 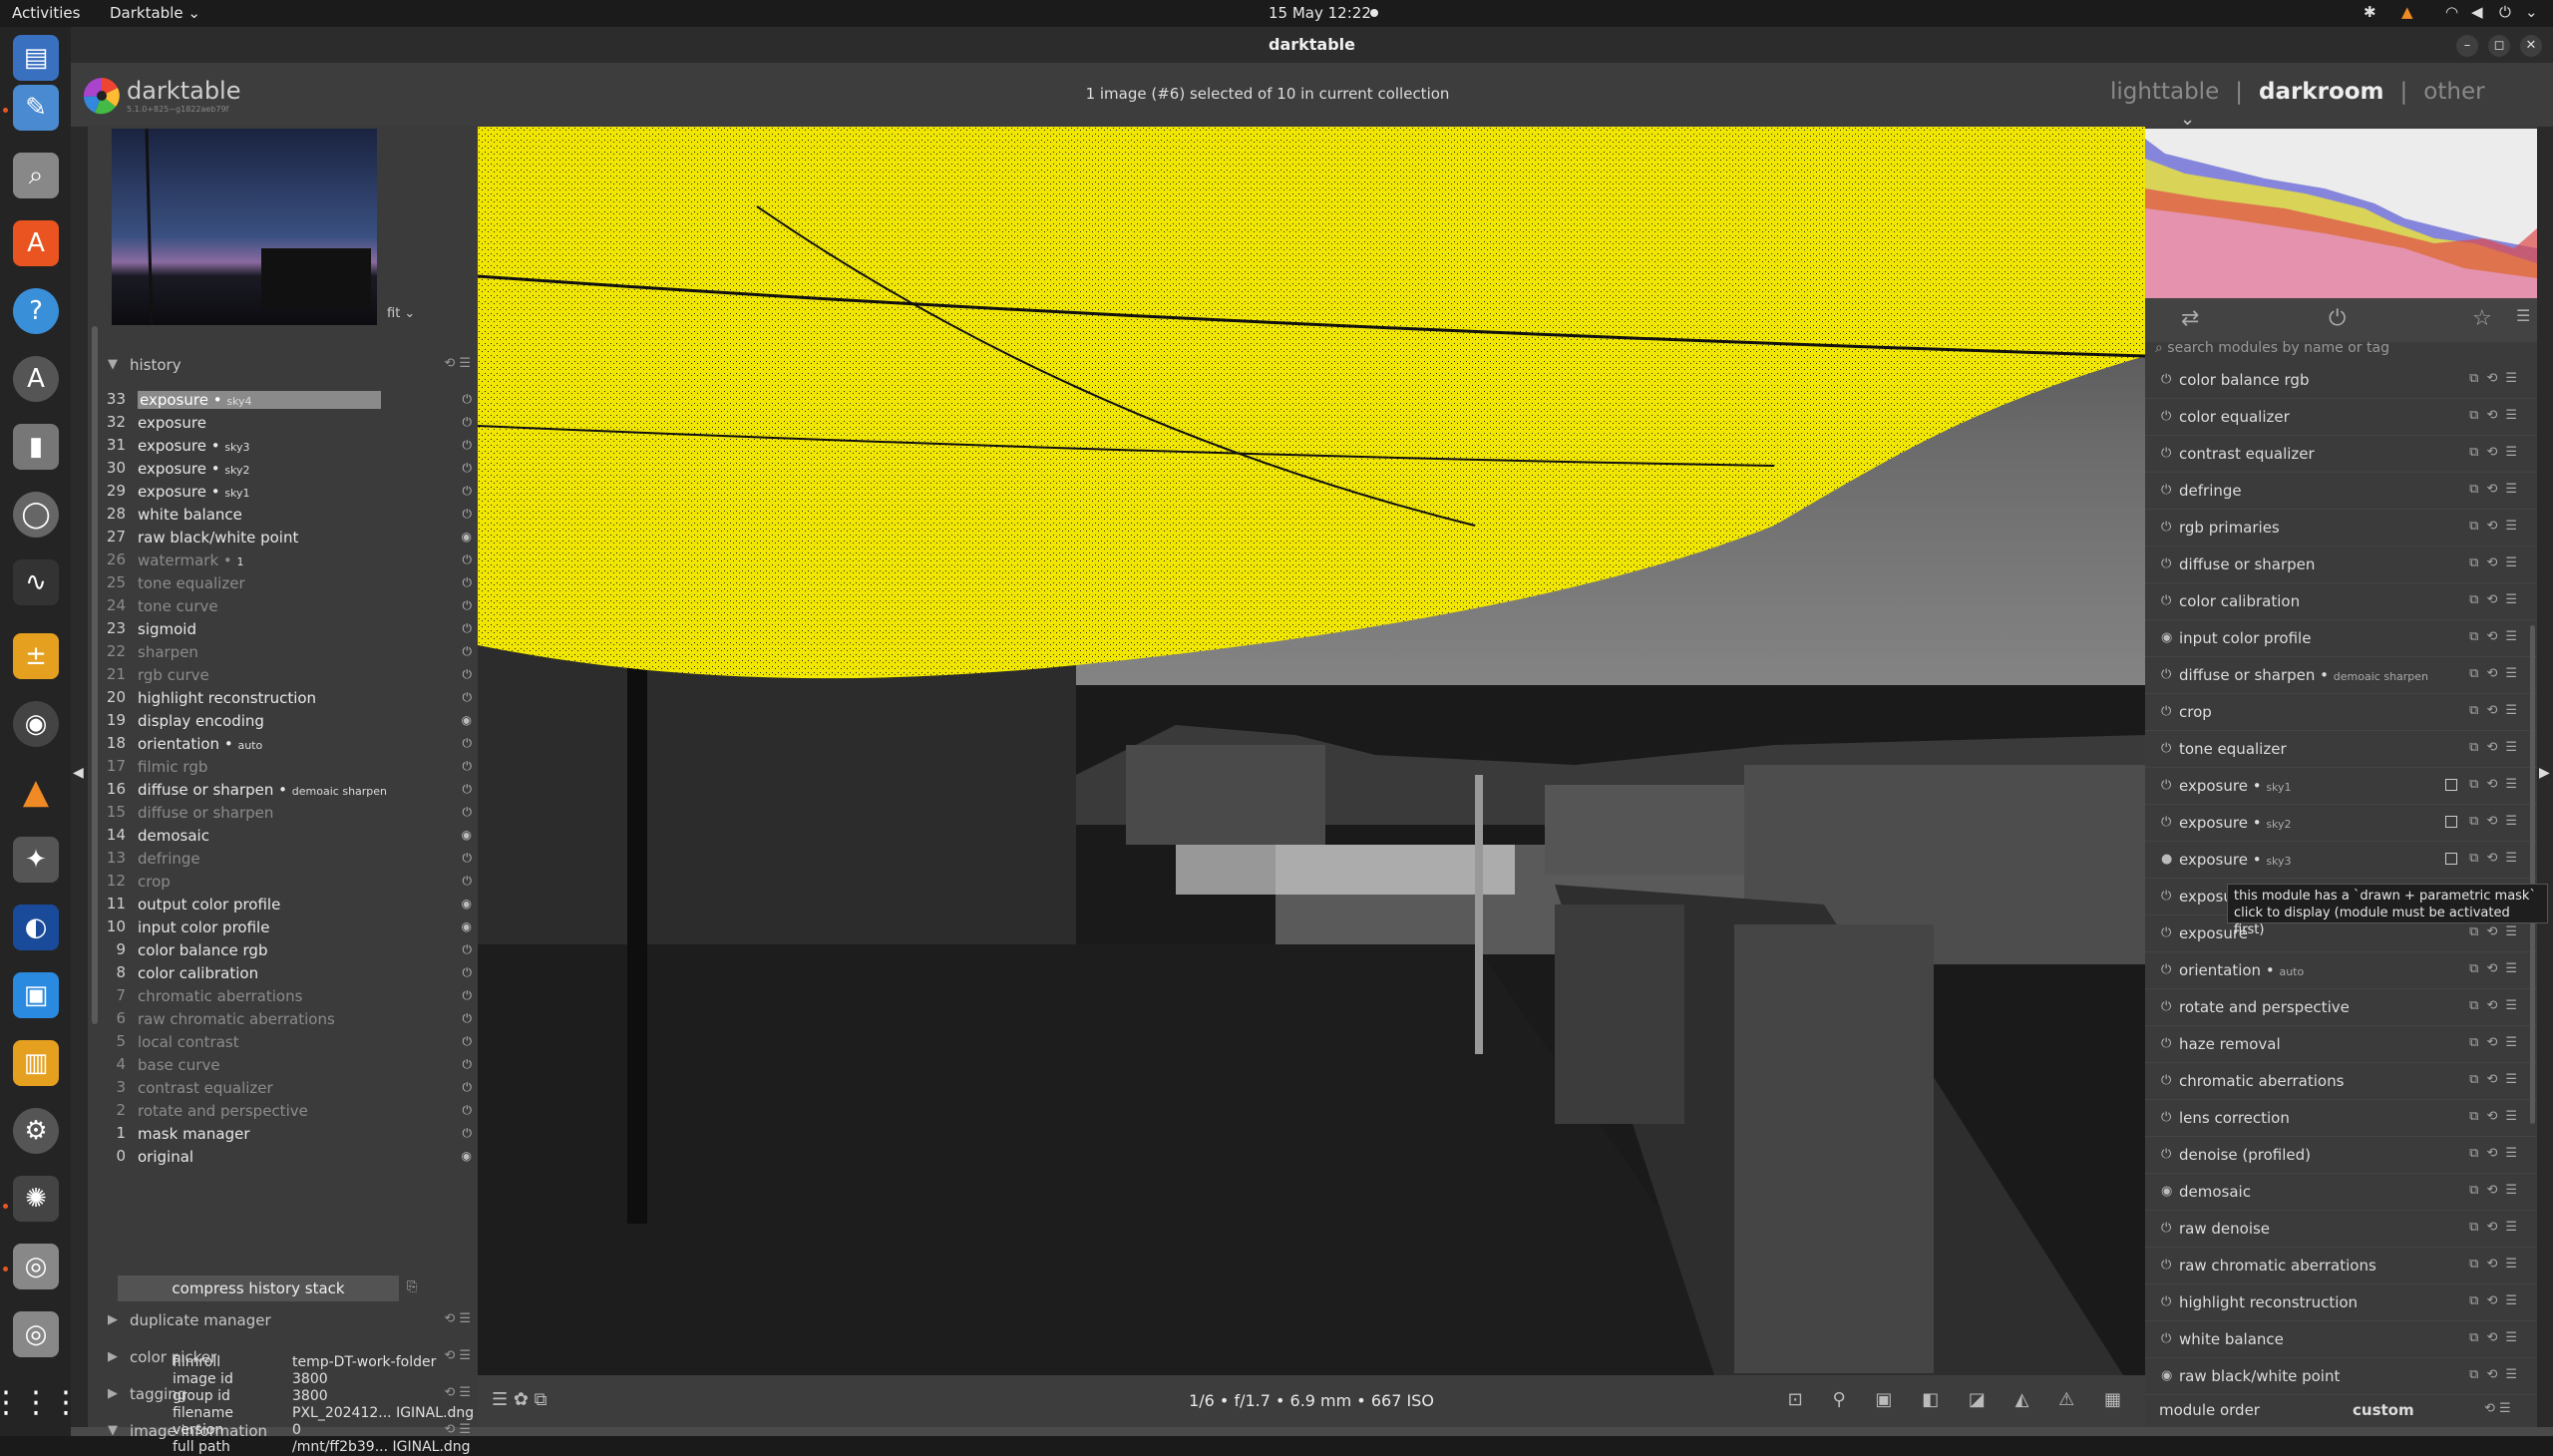 I want to click on view-other: other, so click(x=2454, y=92).